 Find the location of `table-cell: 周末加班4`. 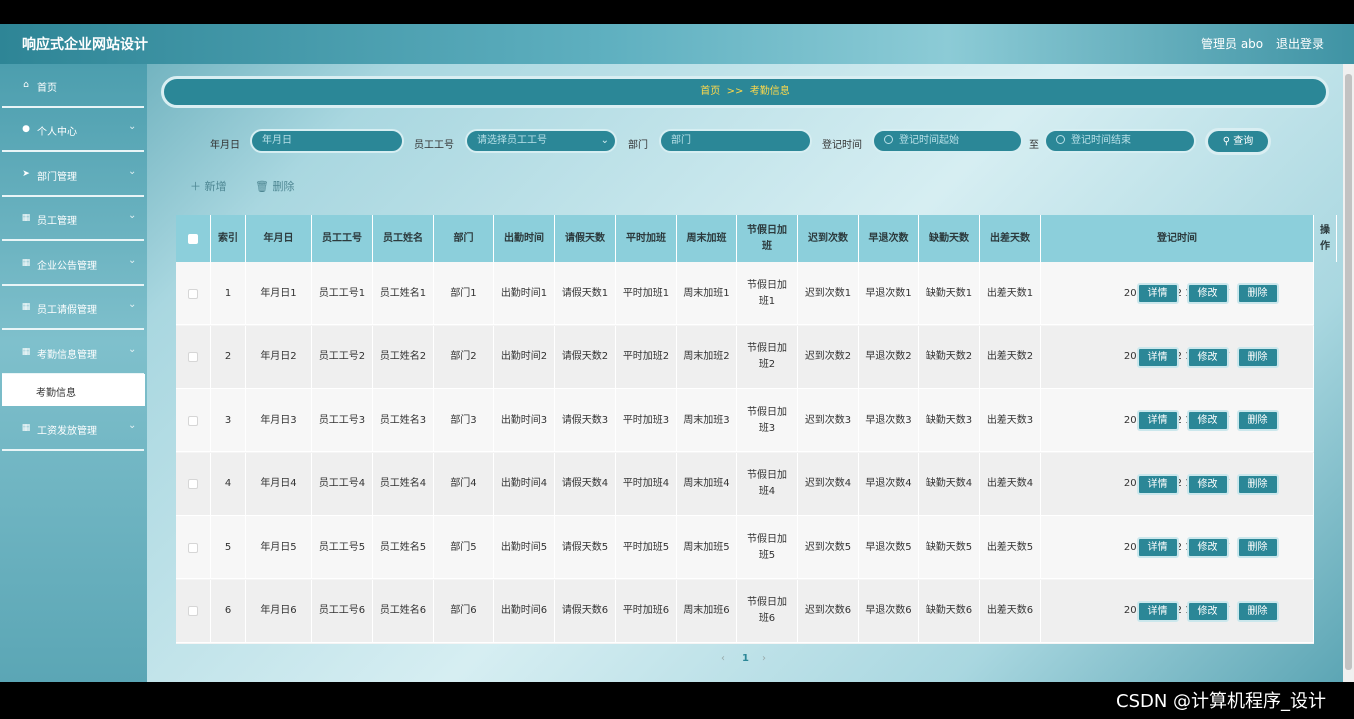

table-cell: 周末加班4 is located at coordinates (707, 484).